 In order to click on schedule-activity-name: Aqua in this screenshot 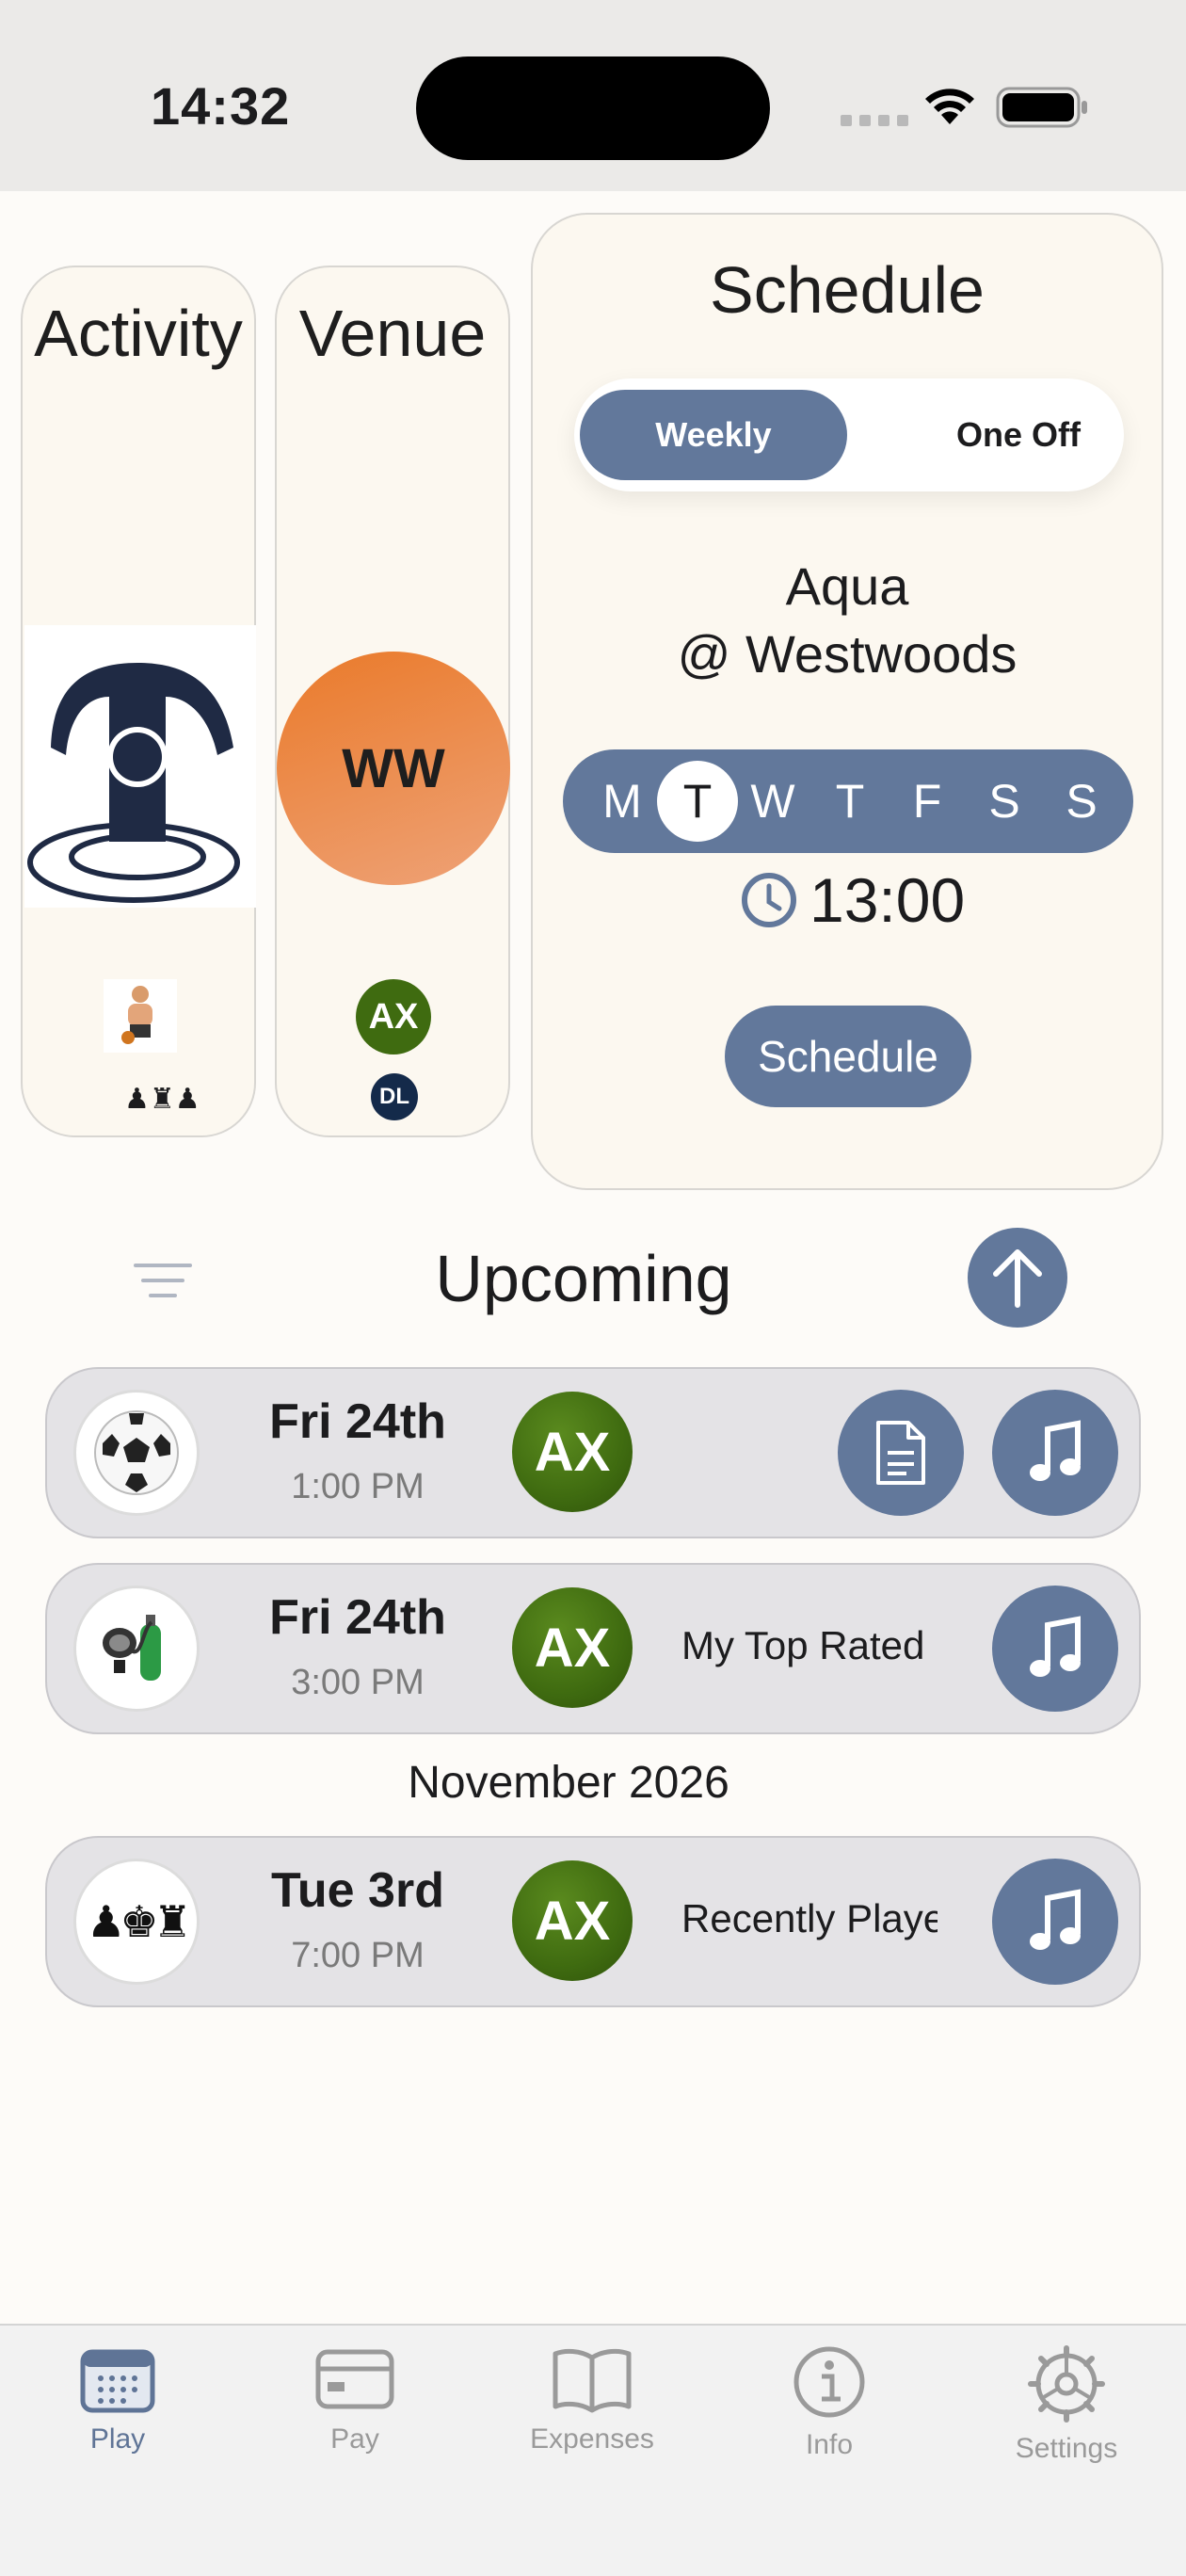, I will do `click(847, 586)`.